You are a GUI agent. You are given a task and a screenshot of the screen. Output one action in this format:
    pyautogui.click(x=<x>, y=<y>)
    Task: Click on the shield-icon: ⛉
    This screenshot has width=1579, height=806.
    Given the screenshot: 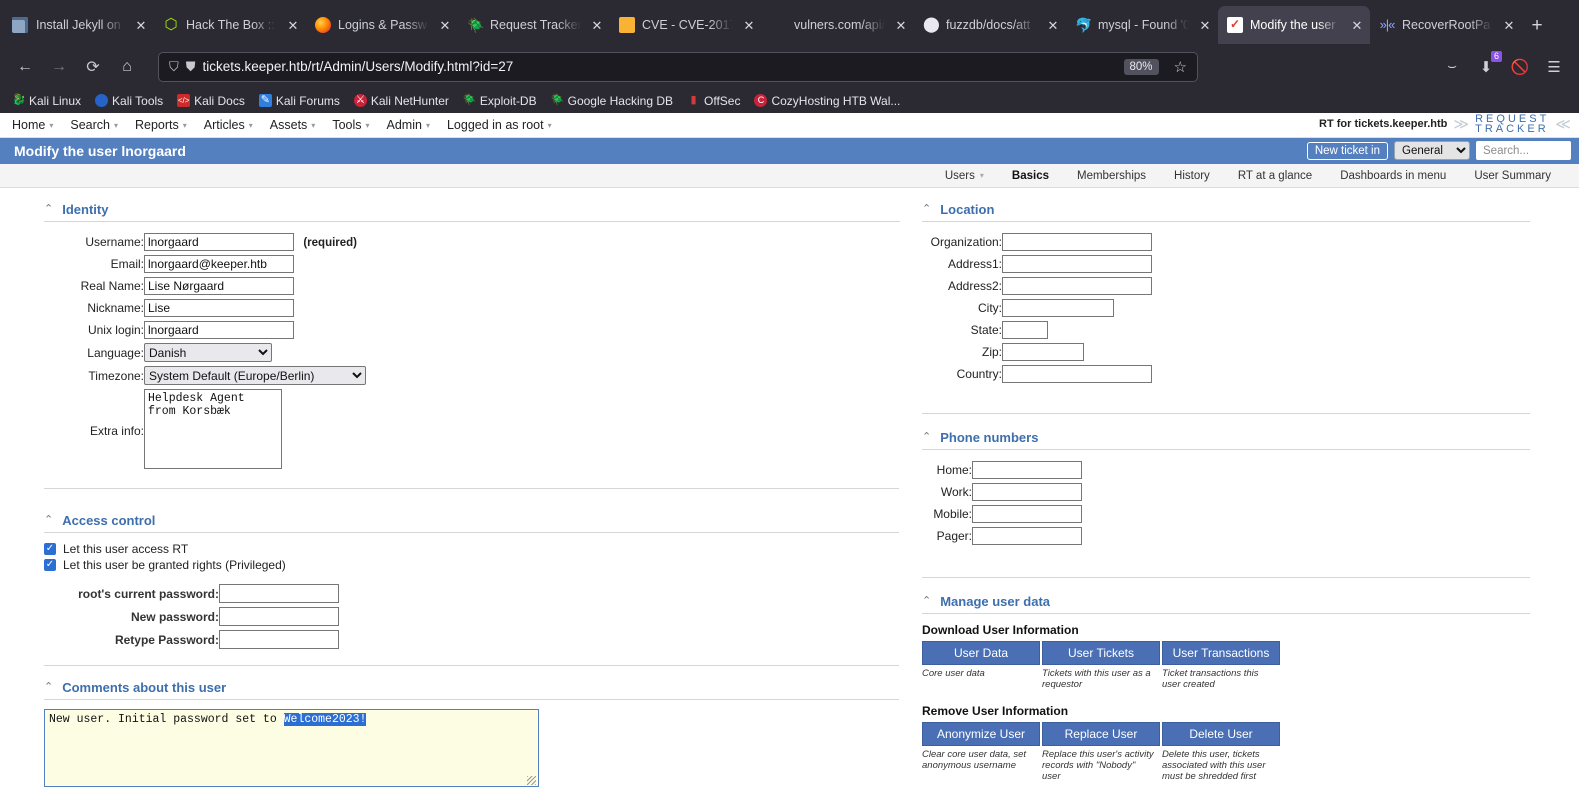 What is the action you would take?
    pyautogui.click(x=174, y=67)
    